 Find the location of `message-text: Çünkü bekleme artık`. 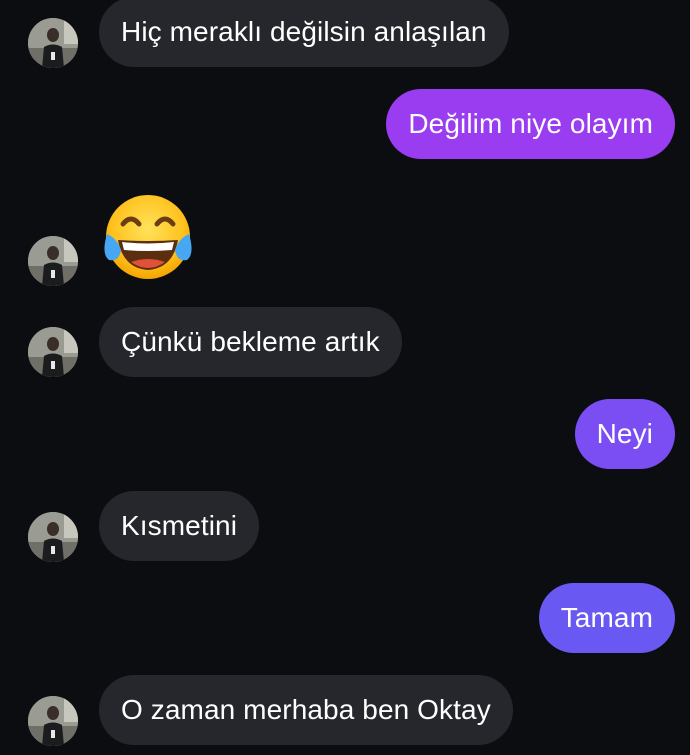

message-text: Çünkü bekleme artık is located at coordinates (250, 341).